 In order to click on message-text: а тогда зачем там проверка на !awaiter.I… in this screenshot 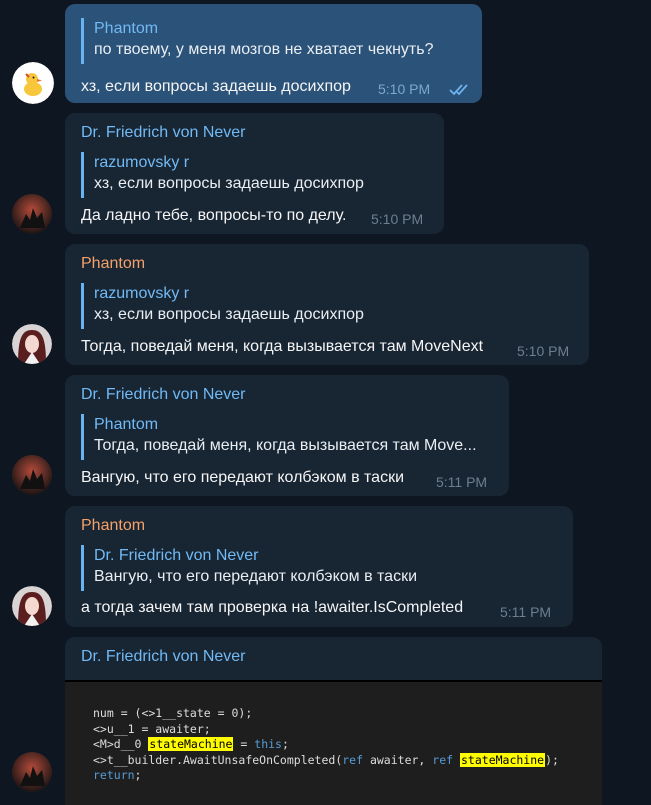, I will do `click(272, 607)`.